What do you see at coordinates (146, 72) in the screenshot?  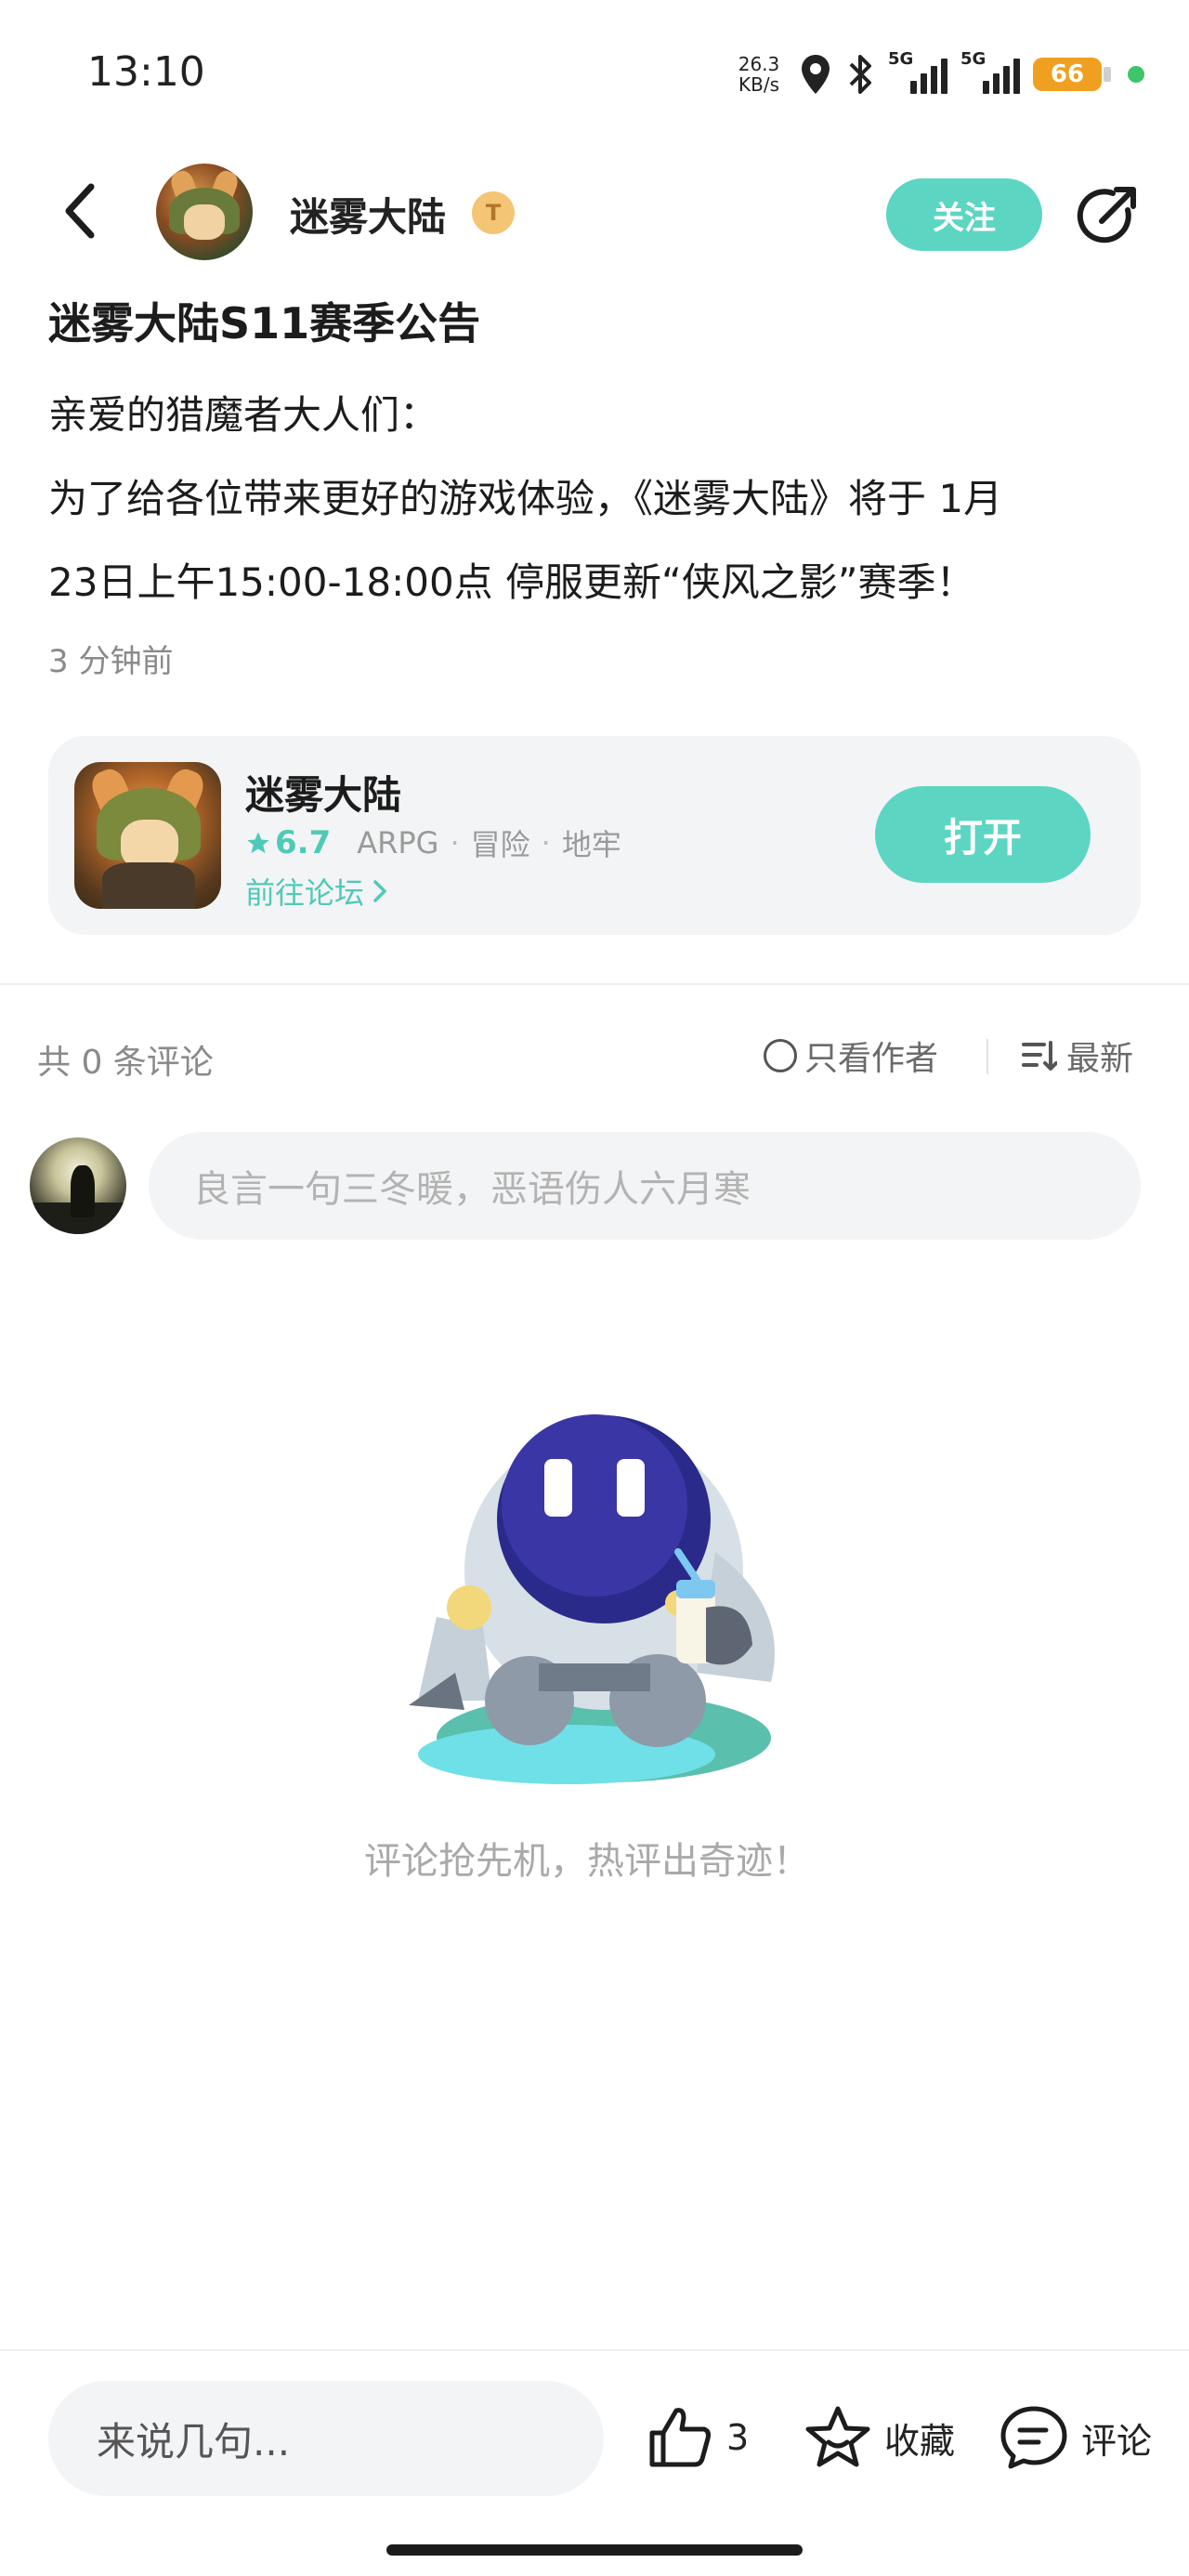 I see `status-time: 13:10` at bounding box center [146, 72].